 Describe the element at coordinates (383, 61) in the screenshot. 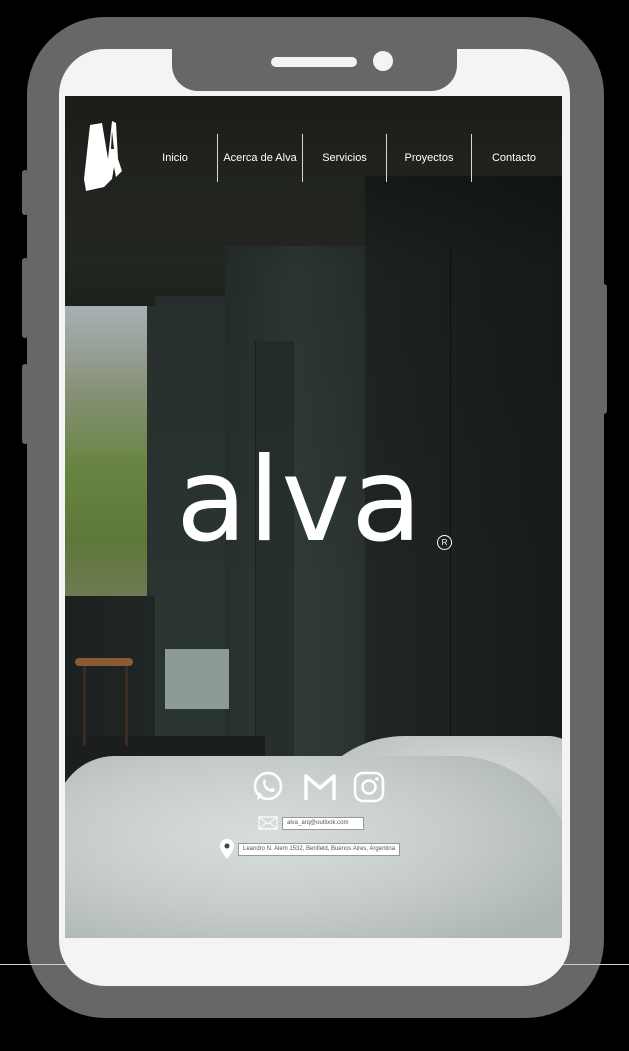

I see `front-camera` at that location.